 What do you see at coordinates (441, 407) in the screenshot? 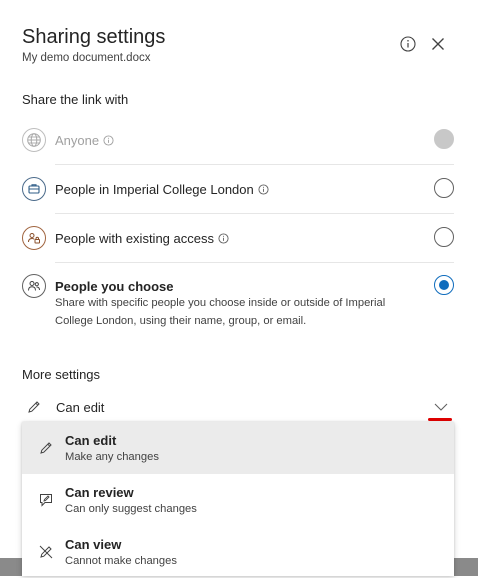
I see `chevron-down-icon` at bounding box center [441, 407].